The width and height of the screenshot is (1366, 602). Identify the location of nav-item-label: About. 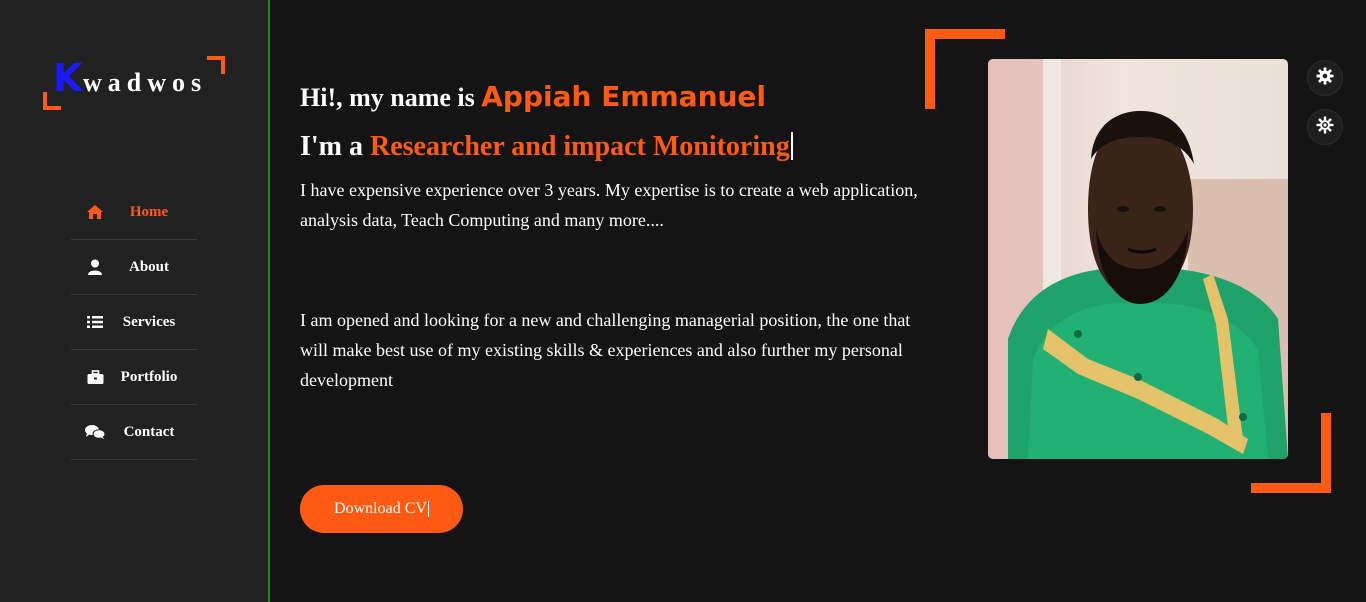
(148, 266).